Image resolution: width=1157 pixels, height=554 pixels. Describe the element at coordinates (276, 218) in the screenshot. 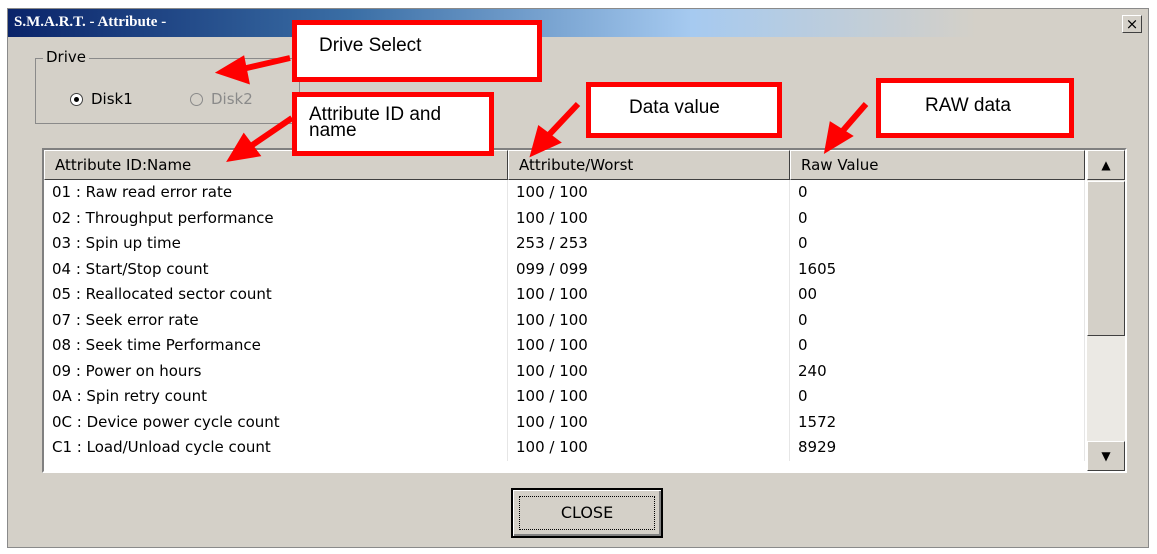

I see `cell-attribute: 02 : Throughput performance` at that location.